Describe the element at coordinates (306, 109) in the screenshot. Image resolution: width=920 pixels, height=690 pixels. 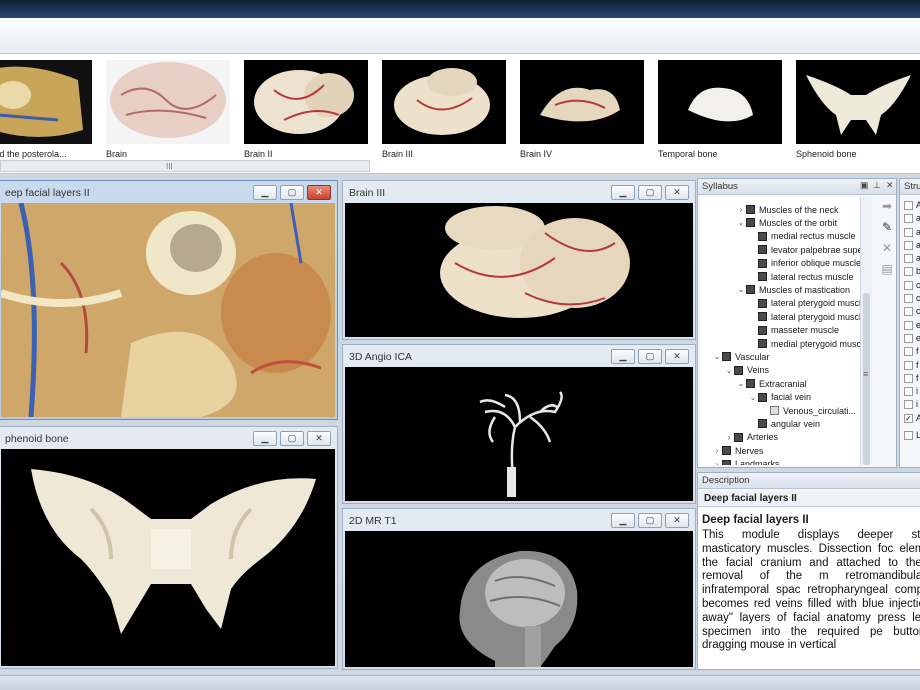
I see `thumbnail-brain-ii: Brain II` at that location.